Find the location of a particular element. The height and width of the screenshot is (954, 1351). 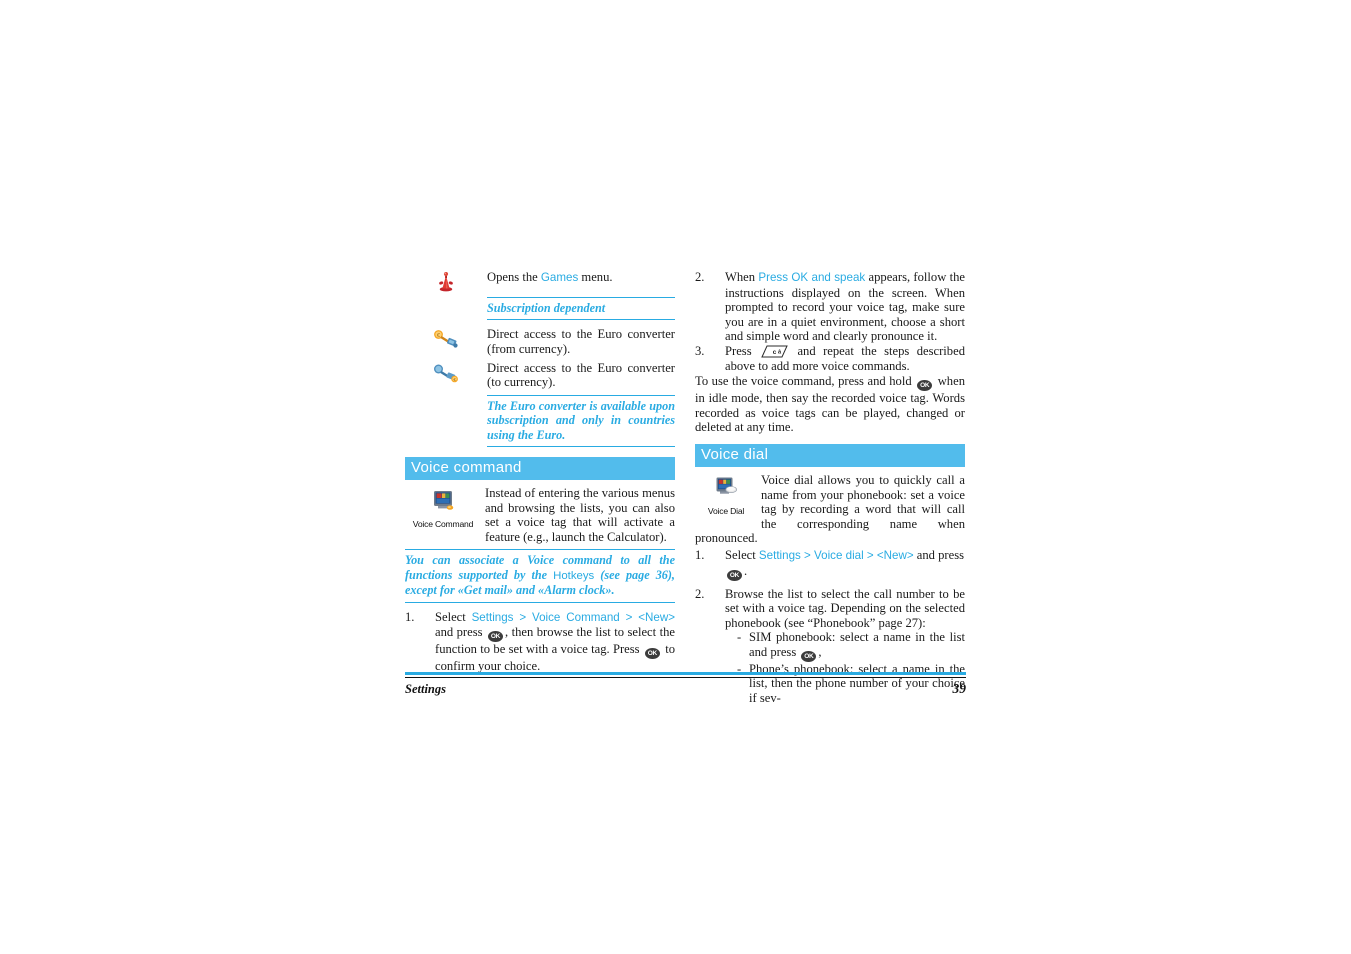

closing-part1: To use the voice command, press and hold is located at coordinates (805, 381).